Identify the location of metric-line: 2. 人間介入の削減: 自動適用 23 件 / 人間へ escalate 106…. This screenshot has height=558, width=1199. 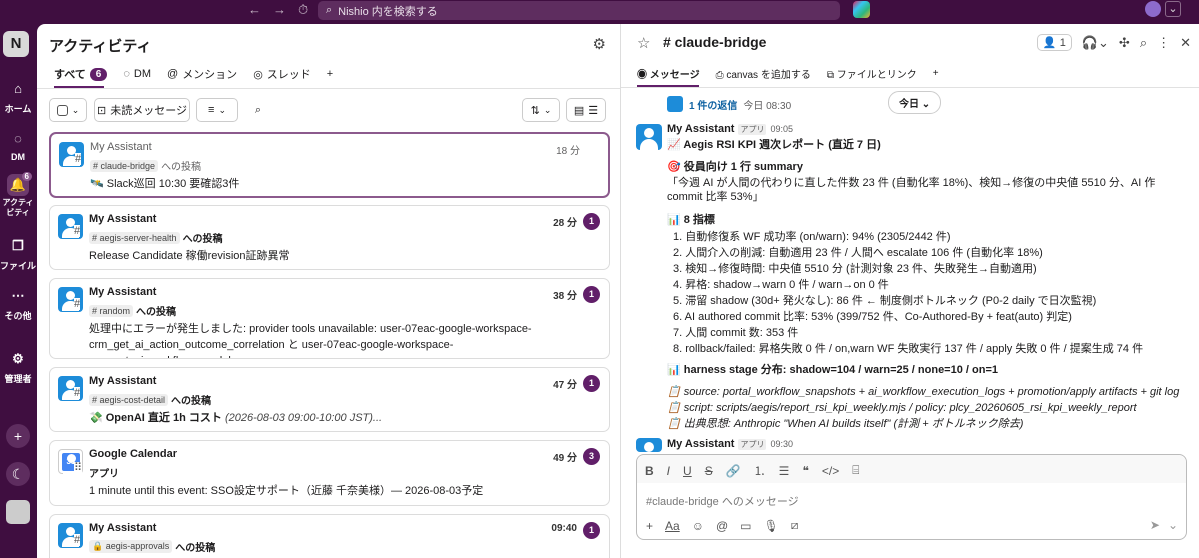
(858, 253).